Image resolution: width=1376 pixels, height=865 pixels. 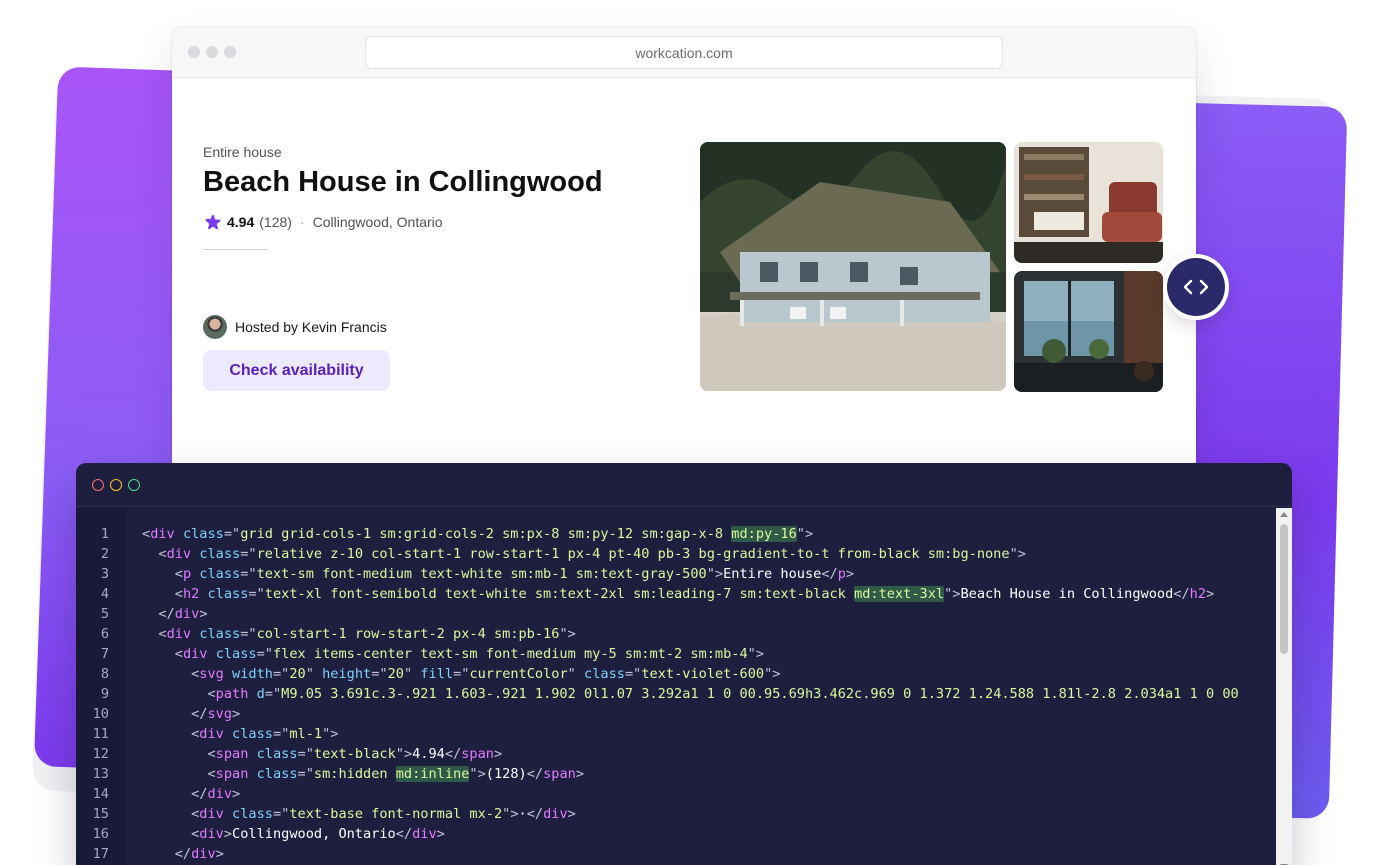 I want to click on line-number: 10, so click(x=100, y=714).